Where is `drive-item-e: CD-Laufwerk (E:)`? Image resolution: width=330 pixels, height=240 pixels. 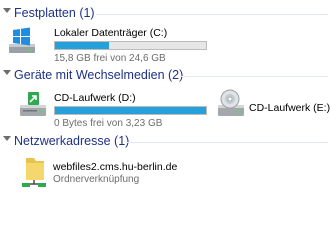 drive-item-e: CD-Laufwerk (E:) is located at coordinates (273, 108).